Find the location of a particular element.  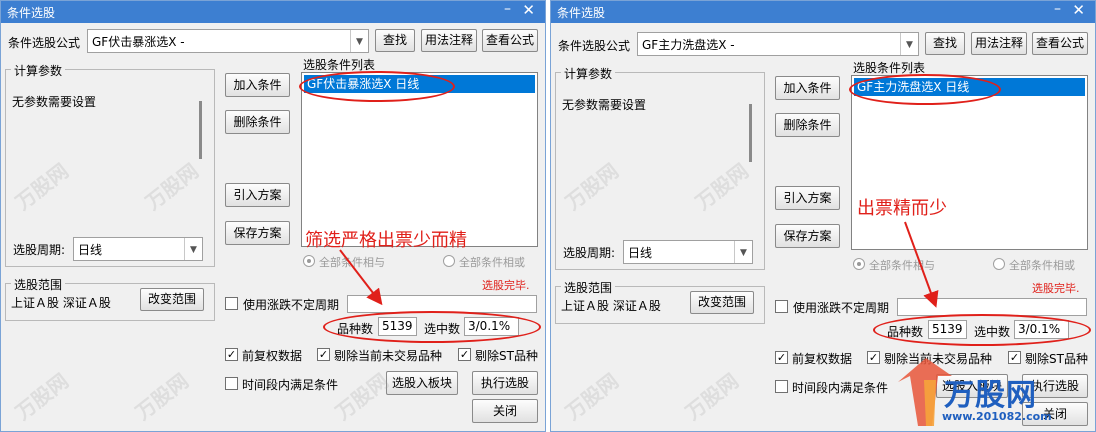

exclude-st-label: 剔除ST品种 is located at coordinates (506, 356).